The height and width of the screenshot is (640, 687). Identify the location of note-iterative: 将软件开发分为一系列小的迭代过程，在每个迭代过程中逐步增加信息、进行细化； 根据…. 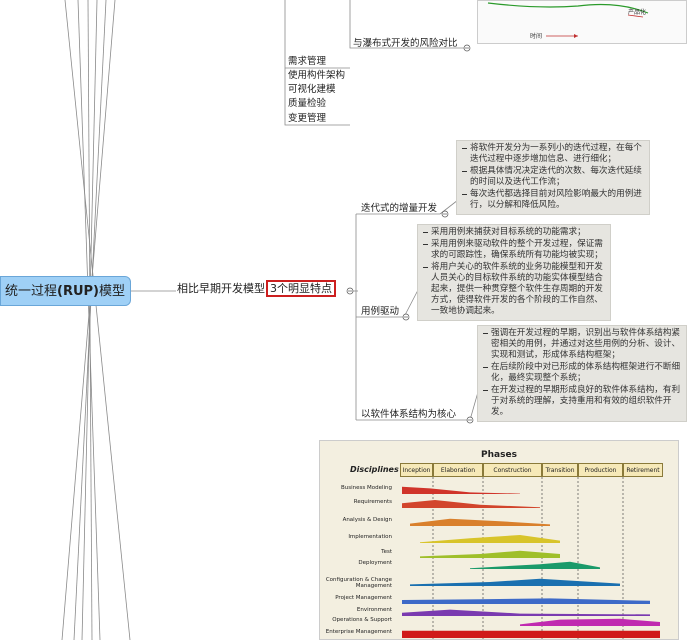
(553, 177).